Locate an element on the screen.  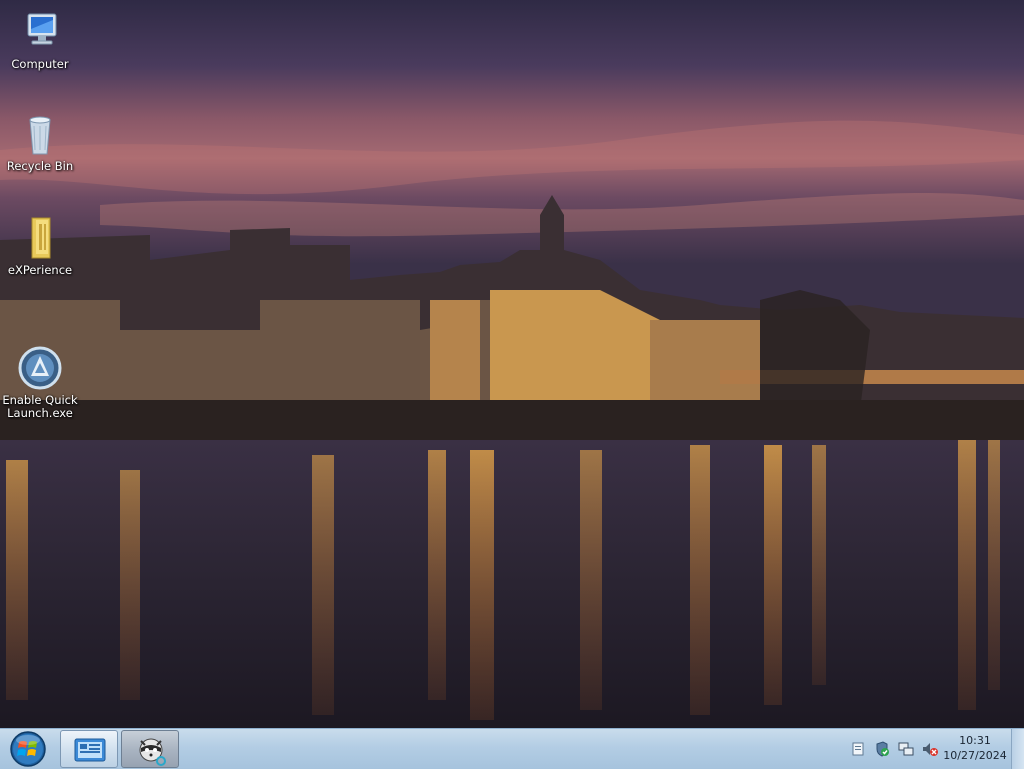
desktop-icon-enable-quick-launch: Enable Quick Launch.exe is located at coordinates (40, 369).